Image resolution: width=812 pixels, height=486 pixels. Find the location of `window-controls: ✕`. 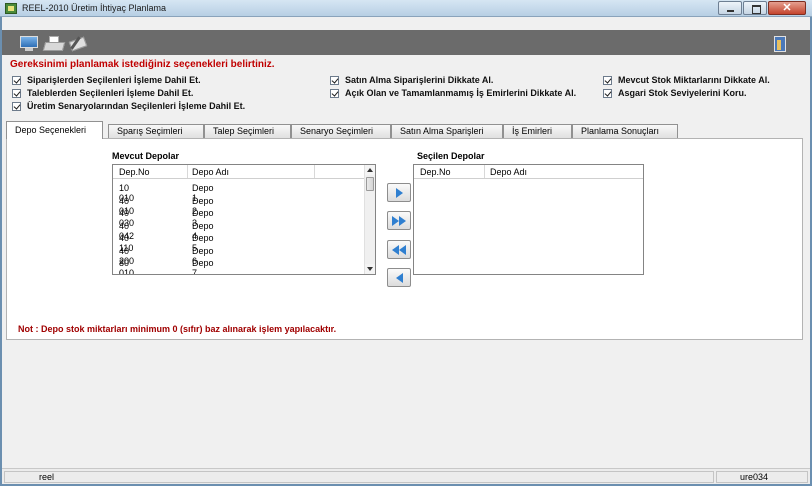

window-controls: ✕ is located at coordinates (761, 8).